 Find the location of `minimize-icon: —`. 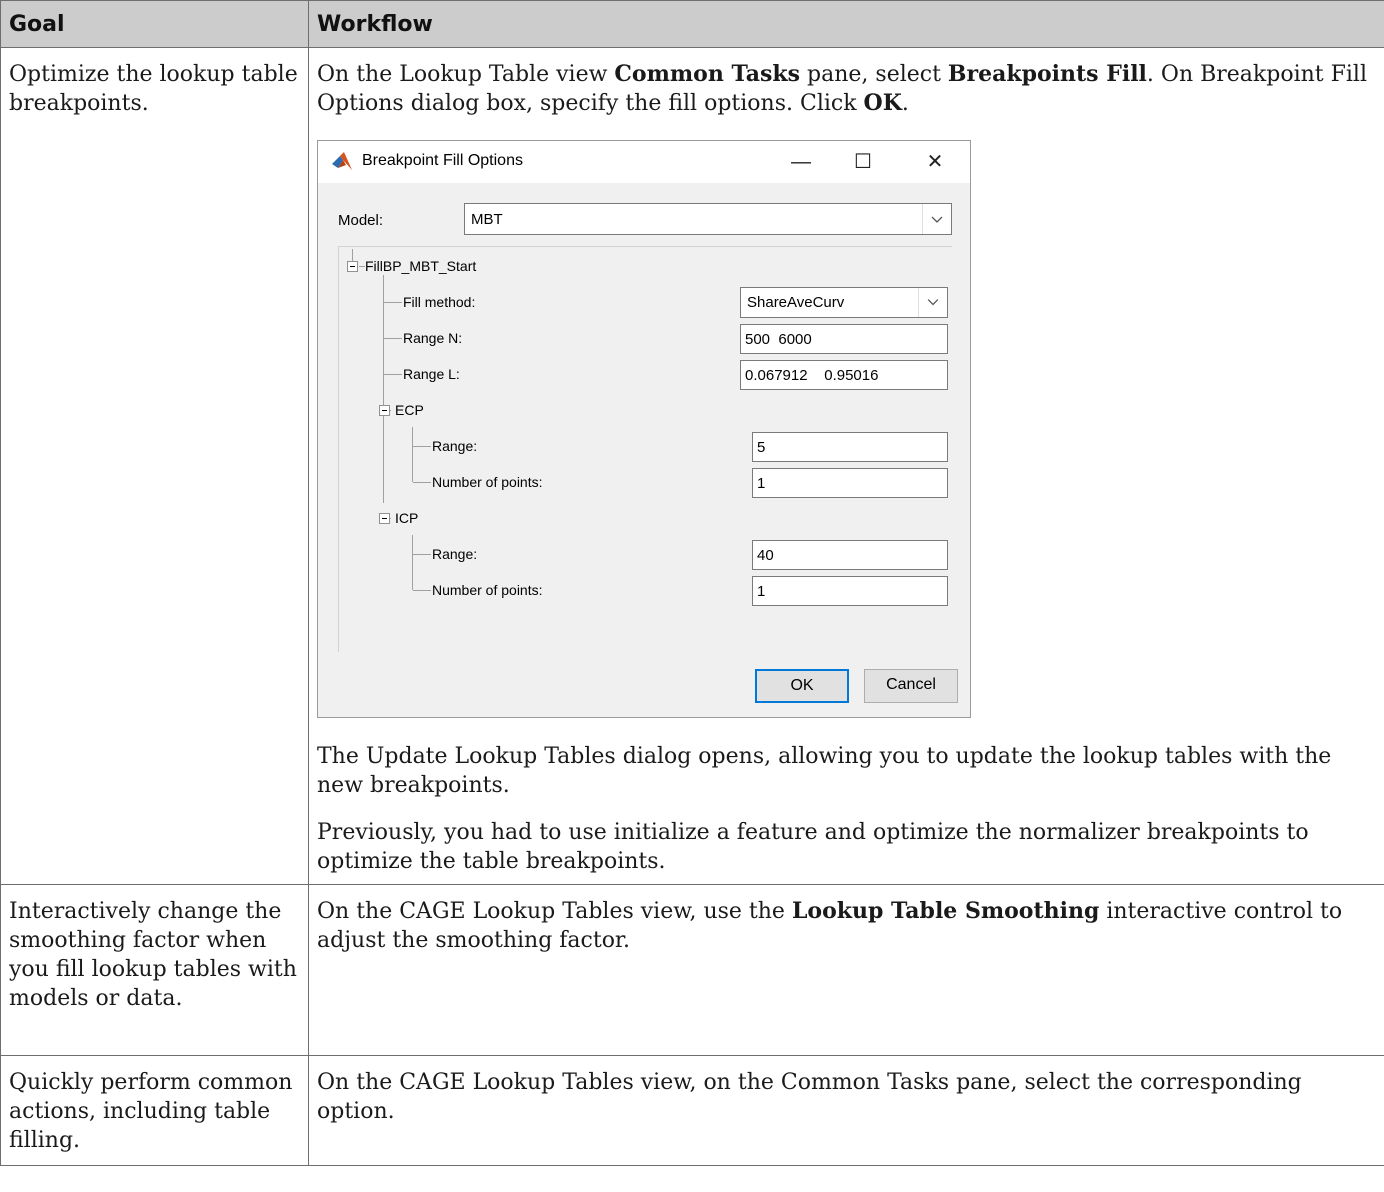

minimize-icon: — is located at coordinates (801, 162).